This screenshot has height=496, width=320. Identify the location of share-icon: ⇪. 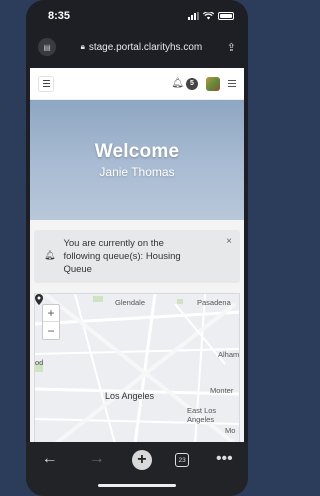
(231, 47).